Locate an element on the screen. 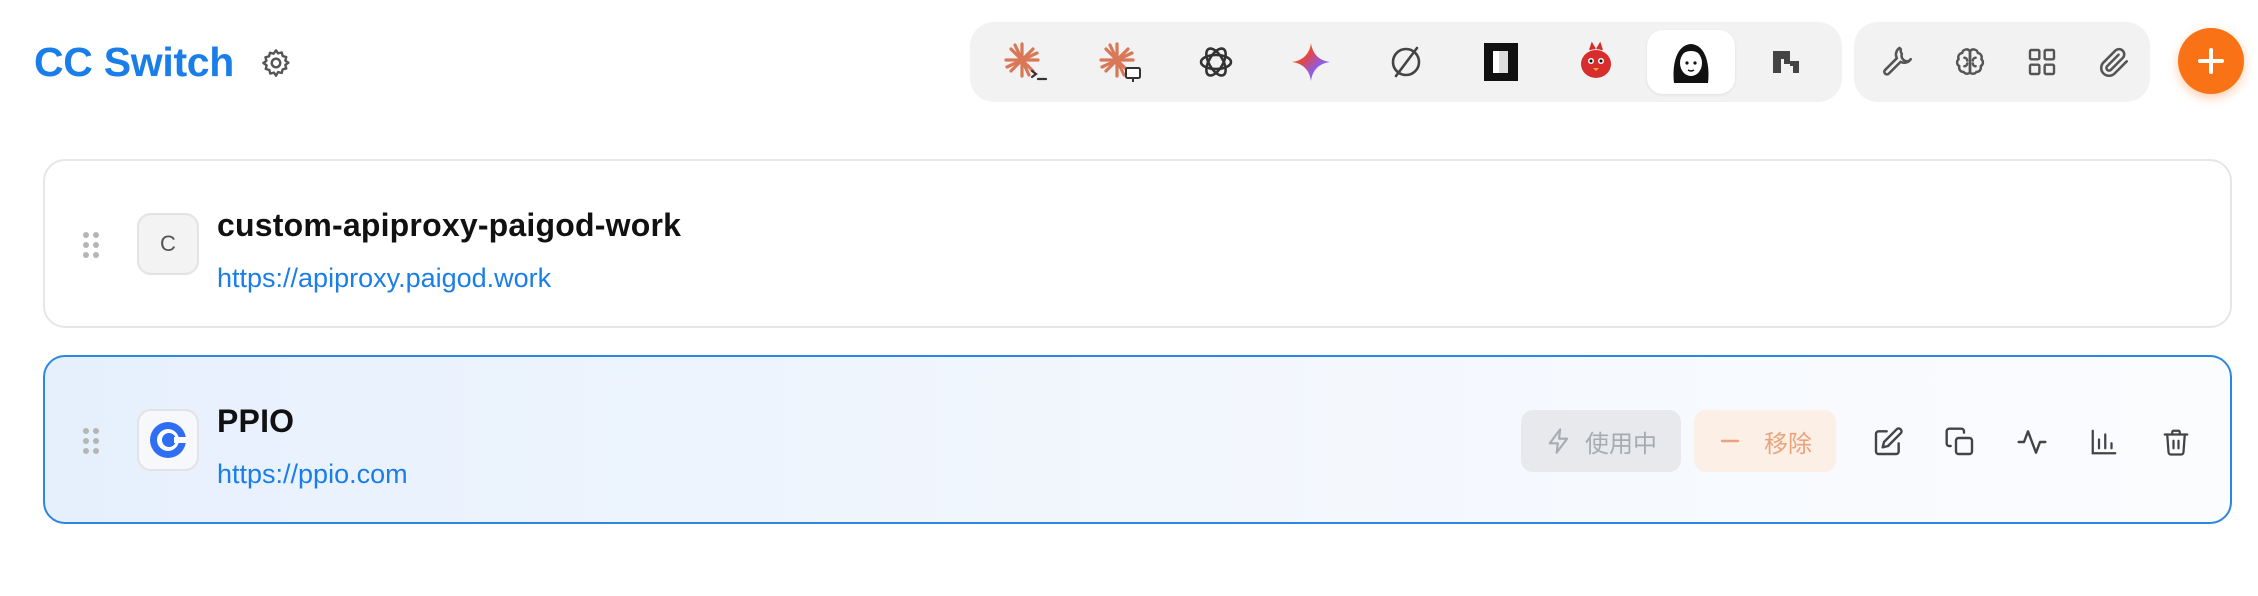 The image size is (2258, 596). delete-button is located at coordinates (2176, 442).